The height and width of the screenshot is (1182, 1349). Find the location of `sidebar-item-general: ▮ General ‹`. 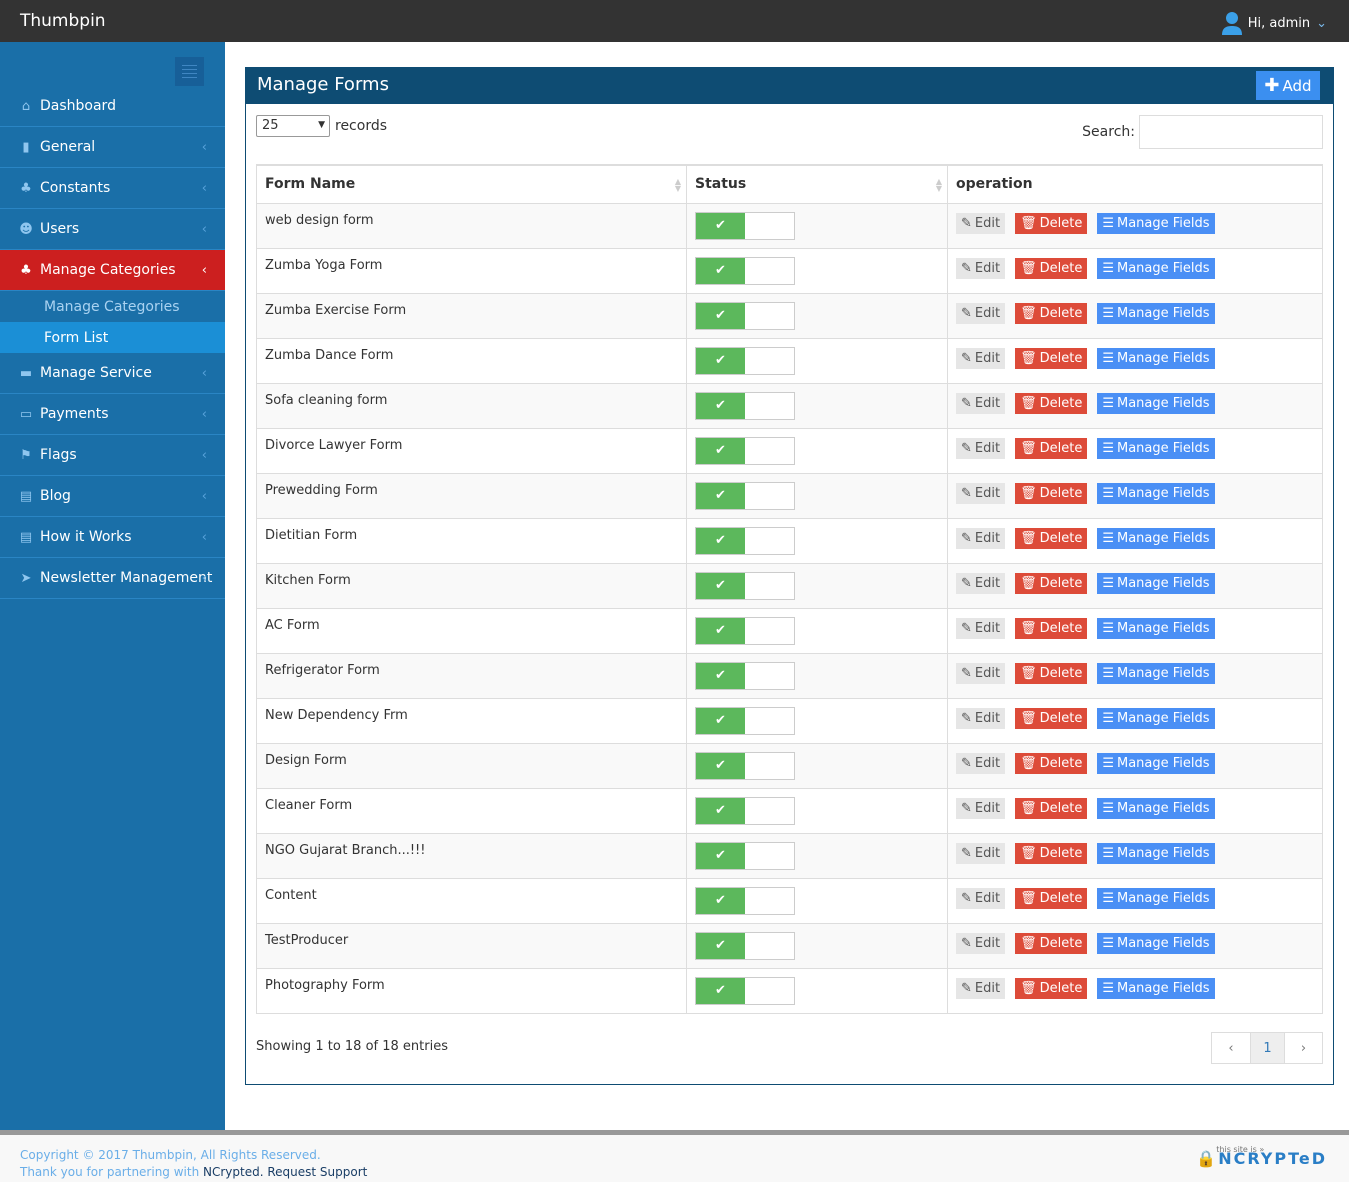

sidebar-item-general: ▮ General ‹ is located at coordinates (112, 147).